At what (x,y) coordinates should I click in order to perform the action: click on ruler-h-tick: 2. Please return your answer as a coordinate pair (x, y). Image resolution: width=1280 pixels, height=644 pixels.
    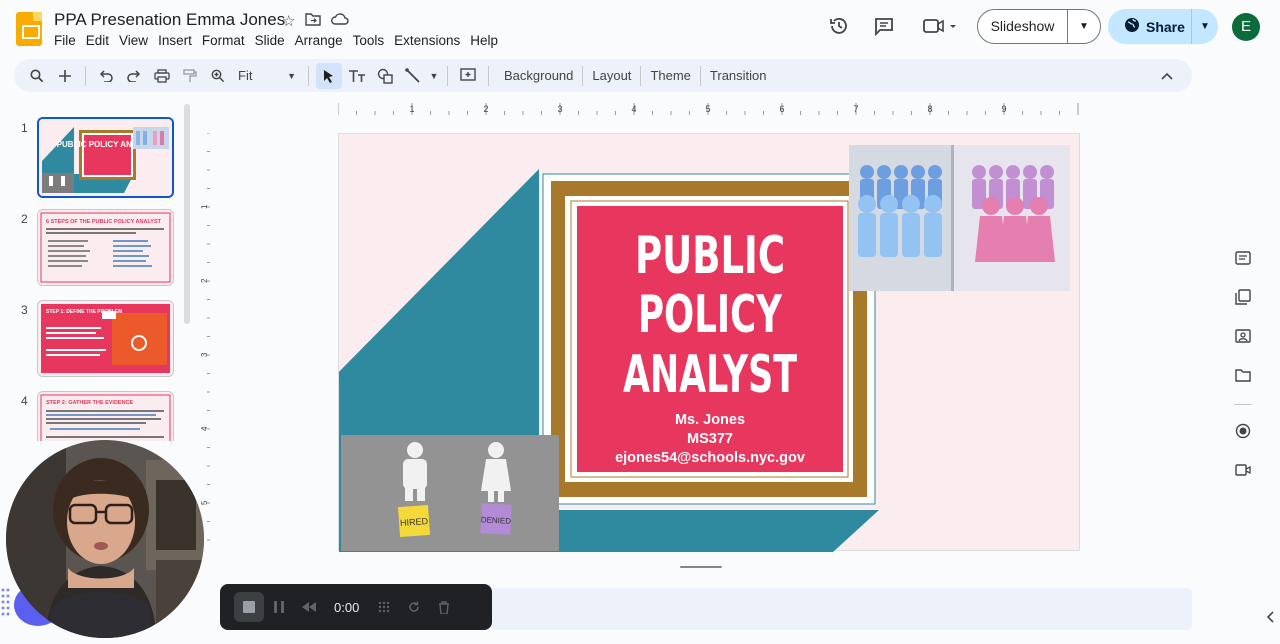
    Looking at the image, I should click on (485, 109).